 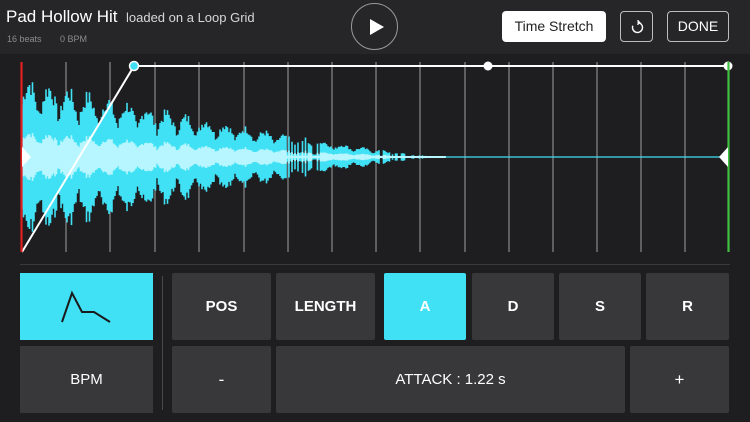 What do you see at coordinates (62, 16) in the screenshot?
I see `sample-title: Pad Hollow Hit` at bounding box center [62, 16].